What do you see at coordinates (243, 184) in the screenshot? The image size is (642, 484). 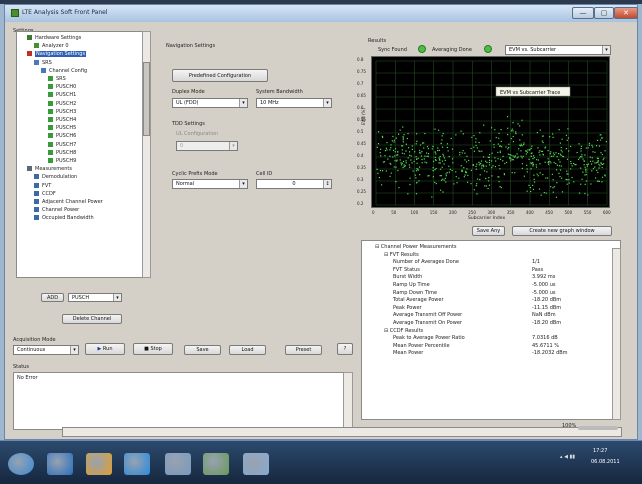 I see `chevron-down-icon: ▾` at bounding box center [243, 184].